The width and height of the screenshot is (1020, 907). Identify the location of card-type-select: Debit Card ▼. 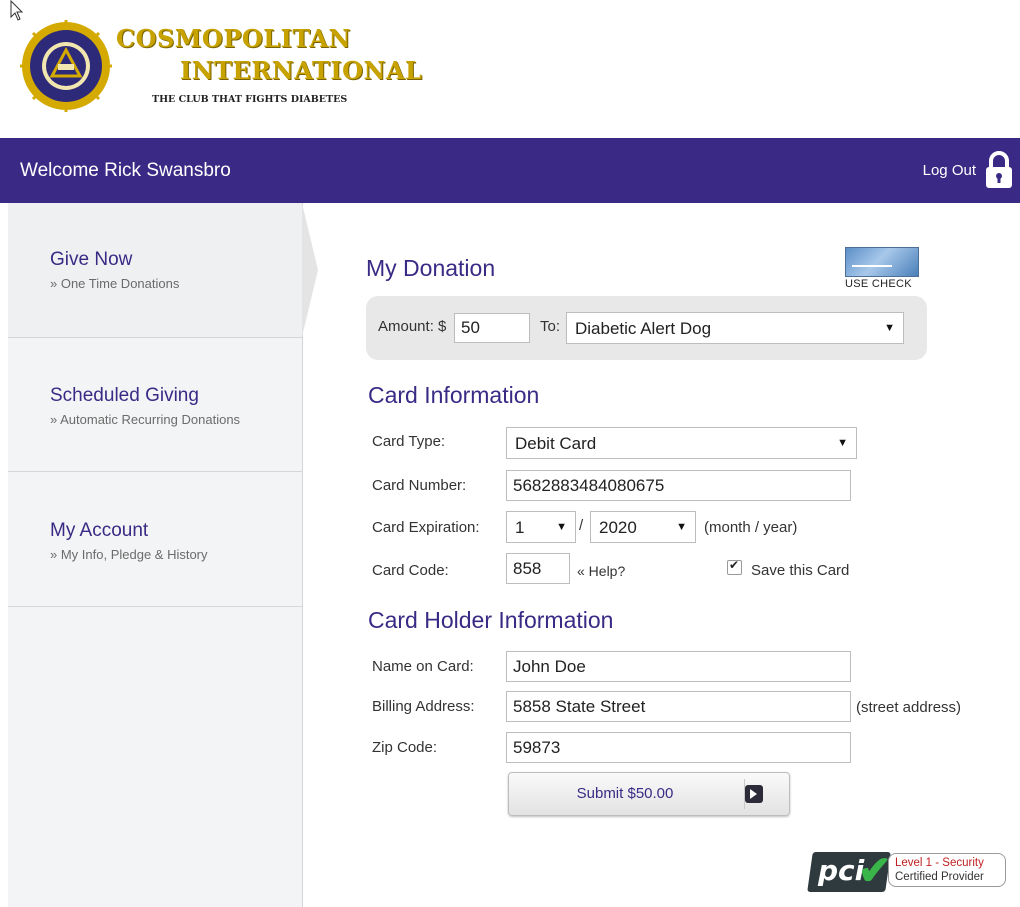
(681, 443).